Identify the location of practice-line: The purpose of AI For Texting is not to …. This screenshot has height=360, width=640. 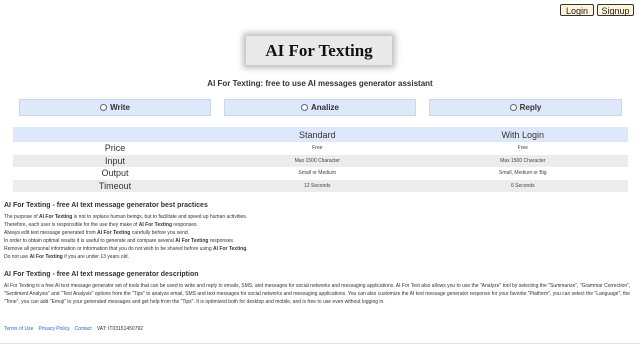
(126, 217).